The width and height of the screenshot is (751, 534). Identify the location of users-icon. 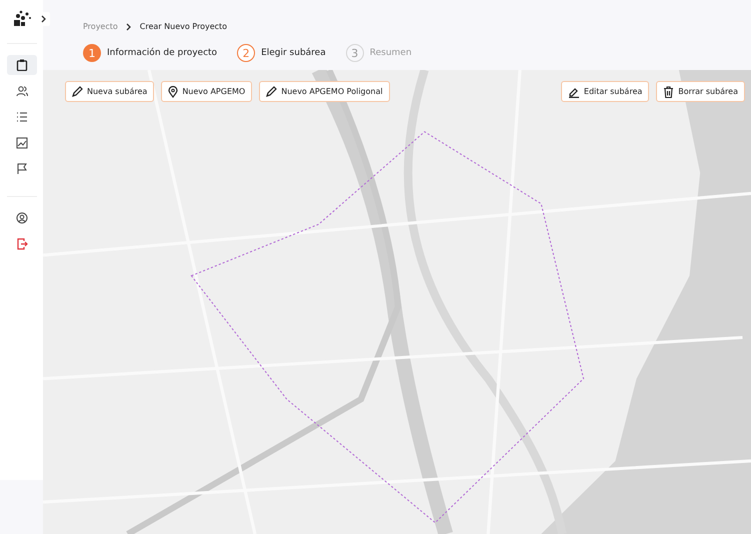
(22, 91).